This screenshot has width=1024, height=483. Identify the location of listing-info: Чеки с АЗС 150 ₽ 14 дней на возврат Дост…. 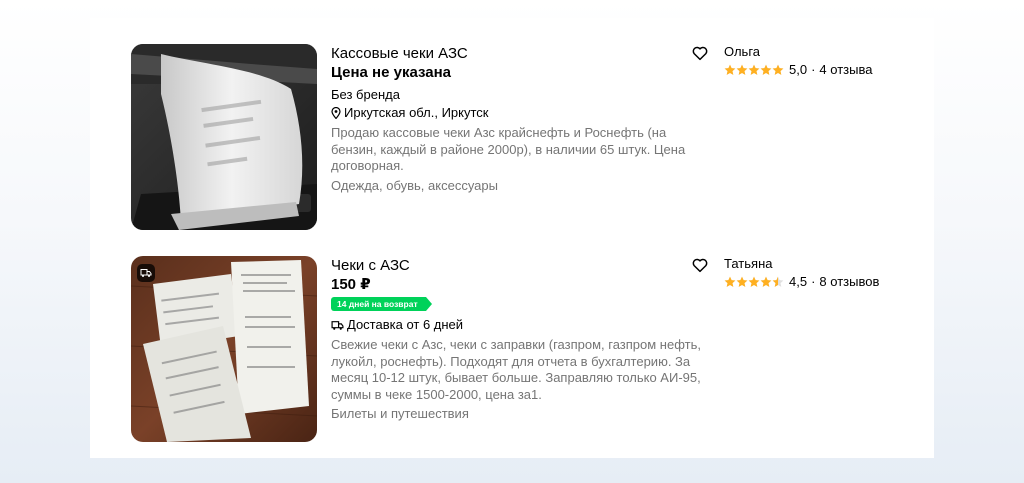
(516, 339).